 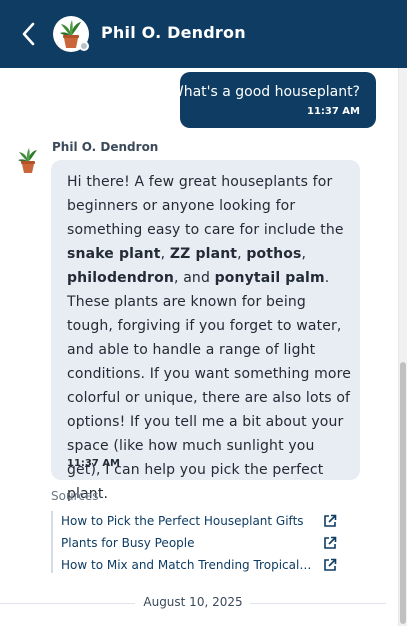 I want to click on source-link-label: Plants for Busy People, so click(x=128, y=543).